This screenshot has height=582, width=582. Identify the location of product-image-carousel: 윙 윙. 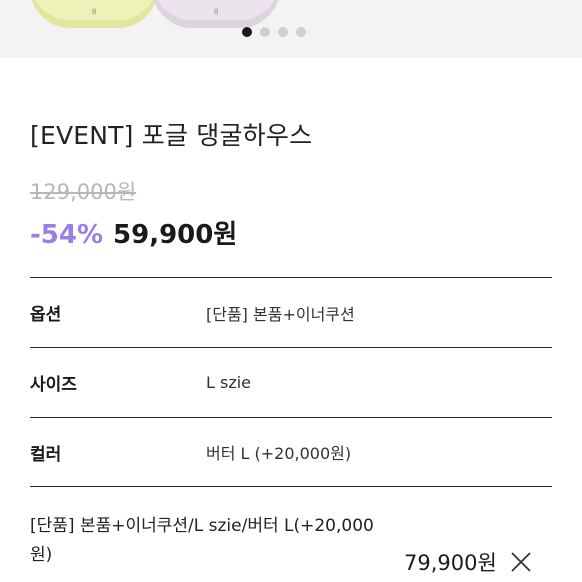
(291, 29).